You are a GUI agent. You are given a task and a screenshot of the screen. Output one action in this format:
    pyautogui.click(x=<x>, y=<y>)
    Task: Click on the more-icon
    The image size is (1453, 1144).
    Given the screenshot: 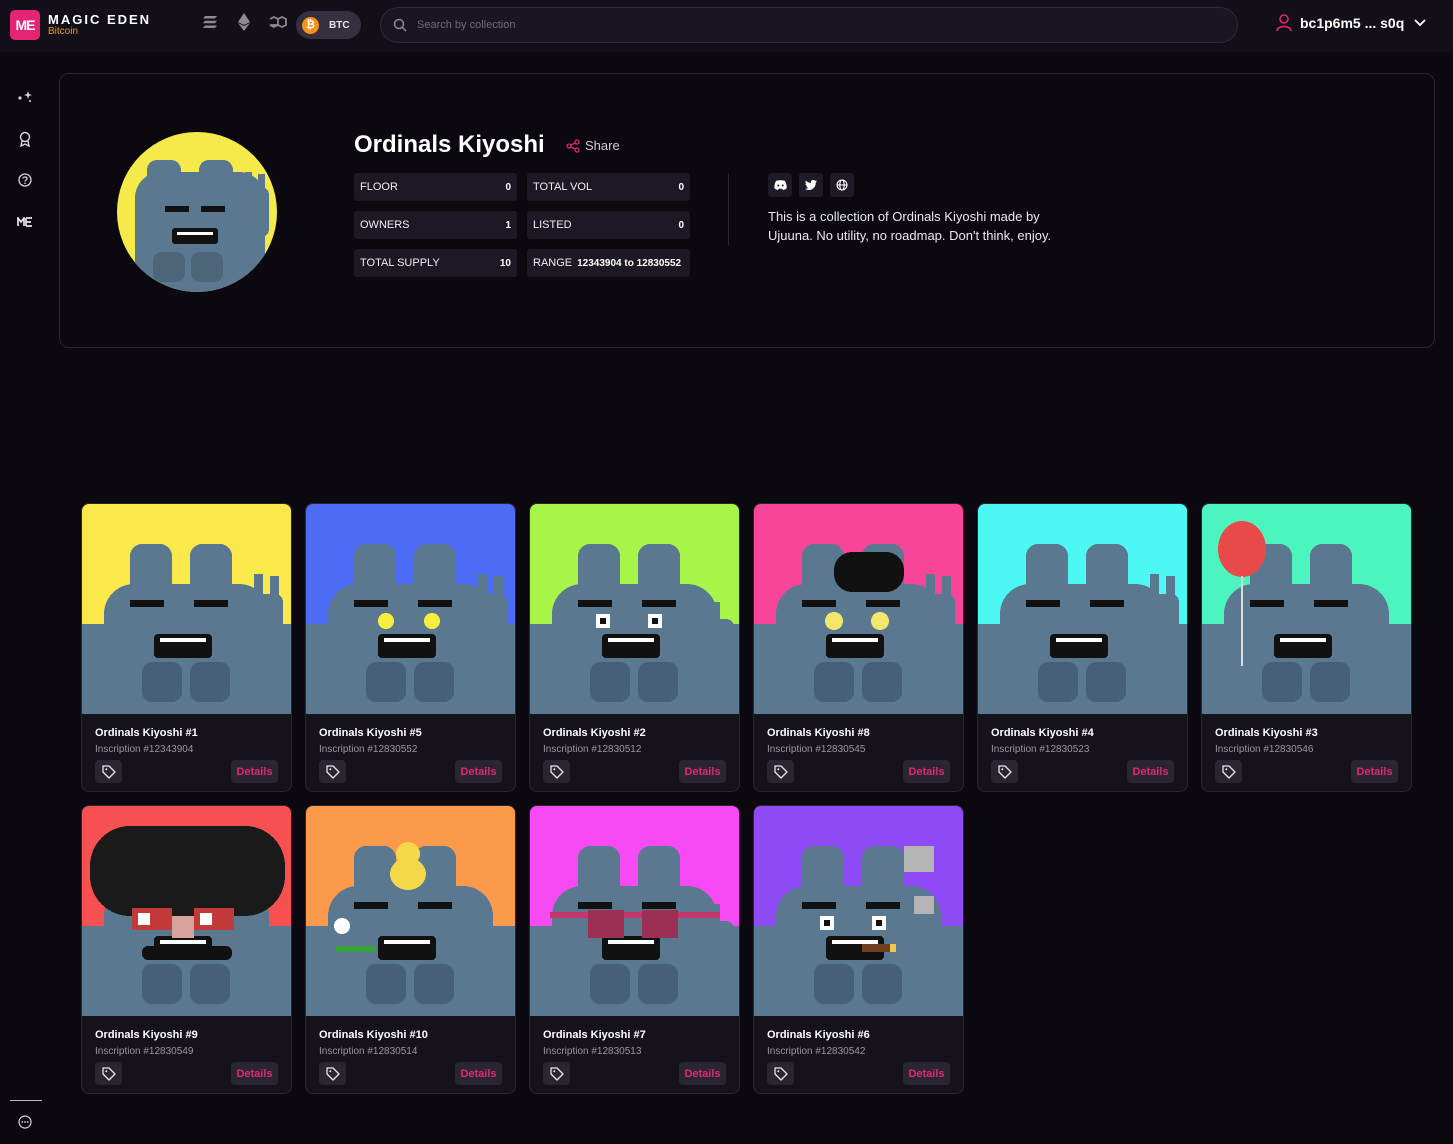 What is the action you would take?
    pyautogui.click(x=25, y=1122)
    